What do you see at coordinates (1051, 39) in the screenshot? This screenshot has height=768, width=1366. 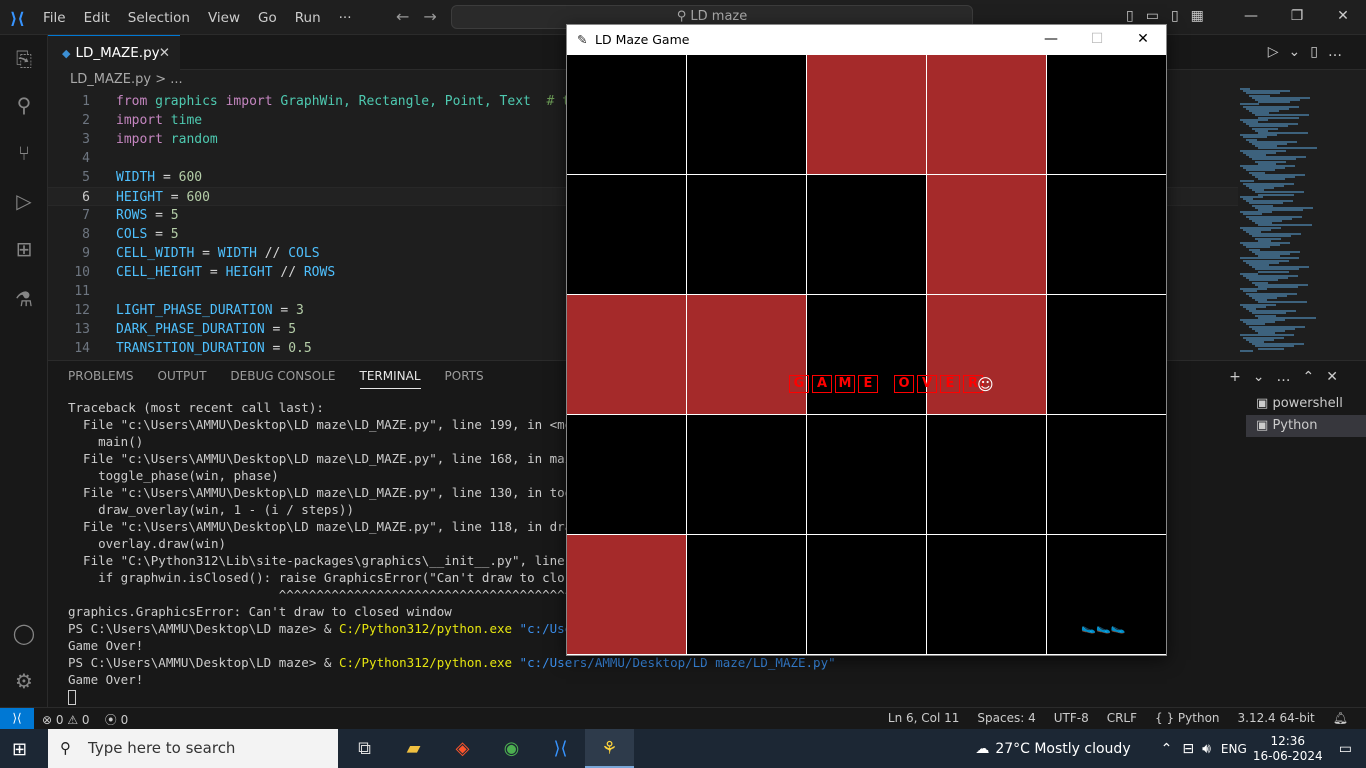 I see `game-minimize-button: —` at bounding box center [1051, 39].